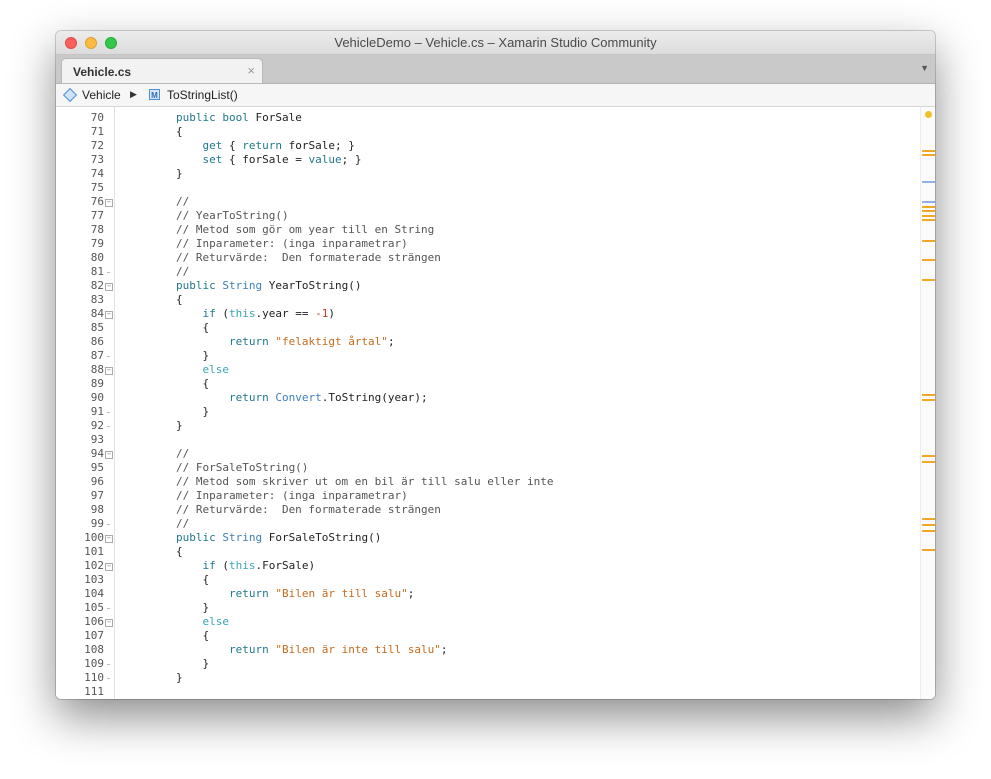 The height and width of the screenshot is (779, 991). I want to click on code-line: if (this.ForSale), so click(517, 566).